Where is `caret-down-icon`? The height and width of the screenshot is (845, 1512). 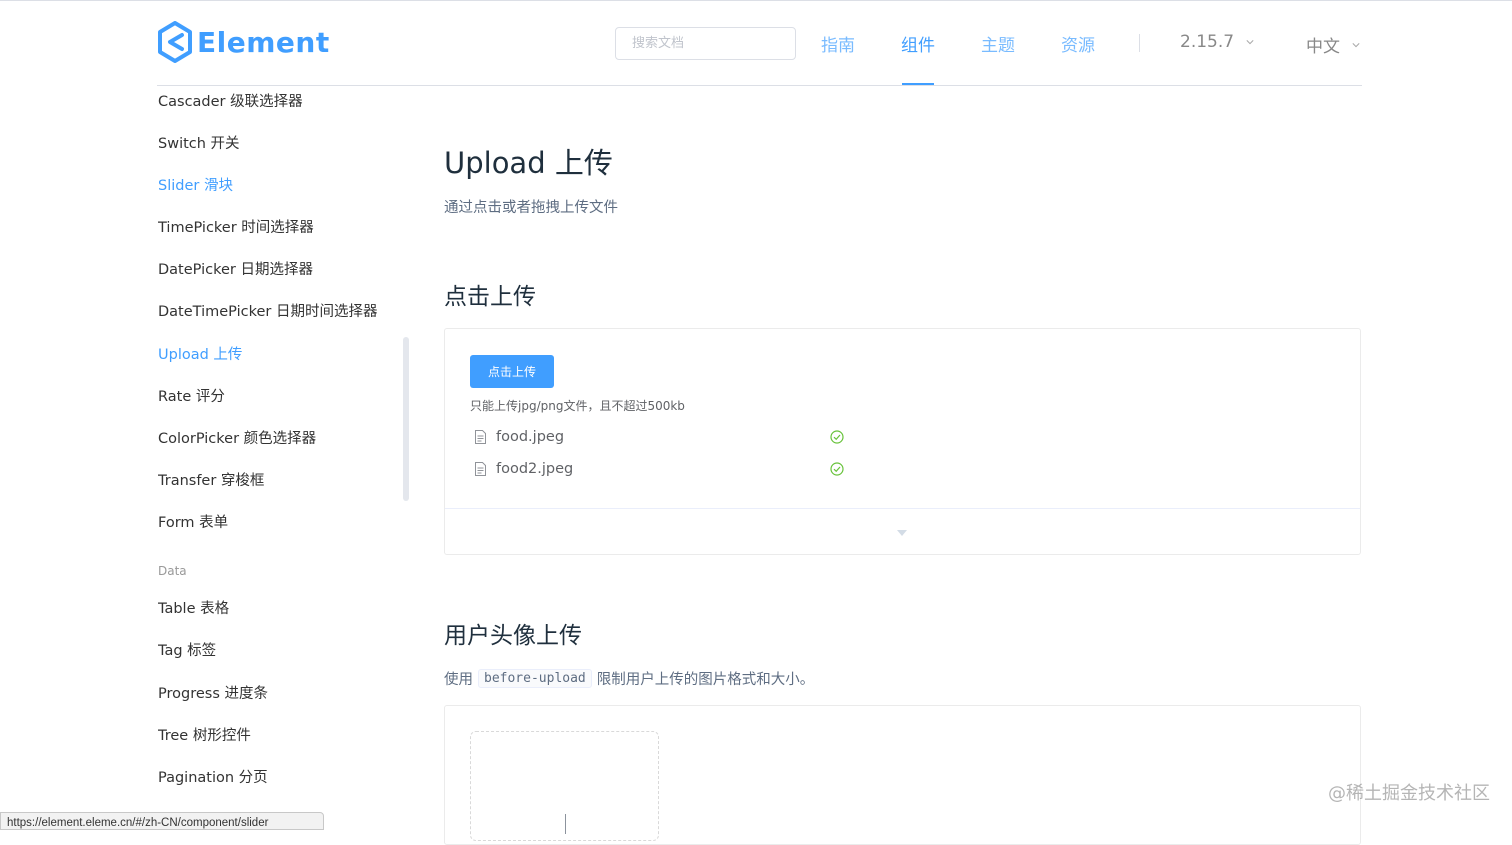
caret-down-icon is located at coordinates (902, 533).